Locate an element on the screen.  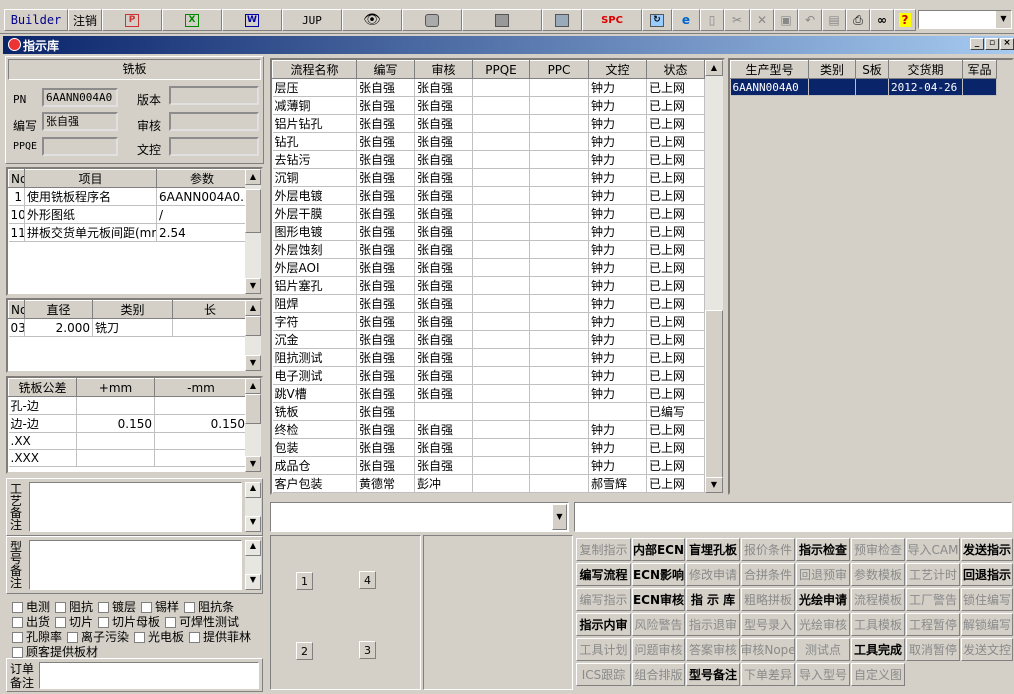
table-row: 03 2.000 铣刀 is located at coordinates (128, 327).